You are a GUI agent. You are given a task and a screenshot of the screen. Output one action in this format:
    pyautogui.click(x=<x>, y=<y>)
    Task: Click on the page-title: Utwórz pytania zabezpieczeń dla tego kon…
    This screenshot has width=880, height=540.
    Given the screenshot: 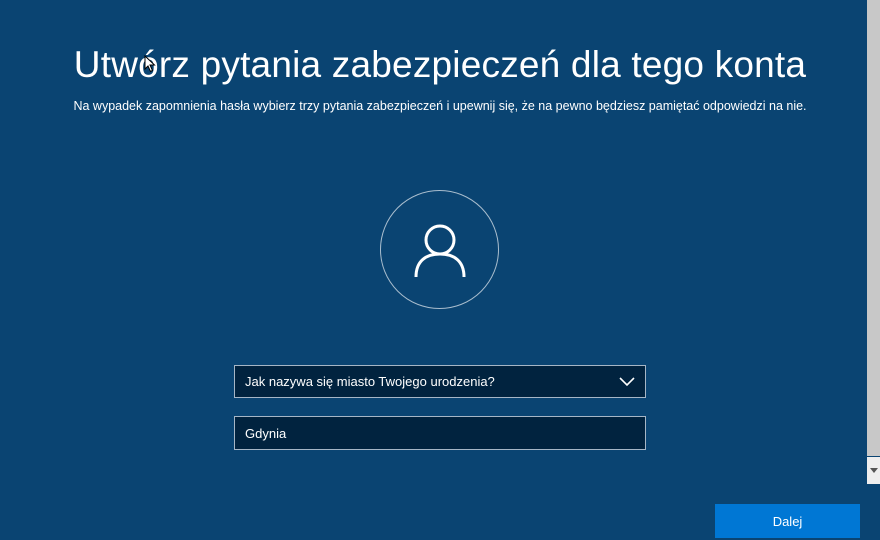 What is the action you would take?
    pyautogui.click(x=440, y=64)
    